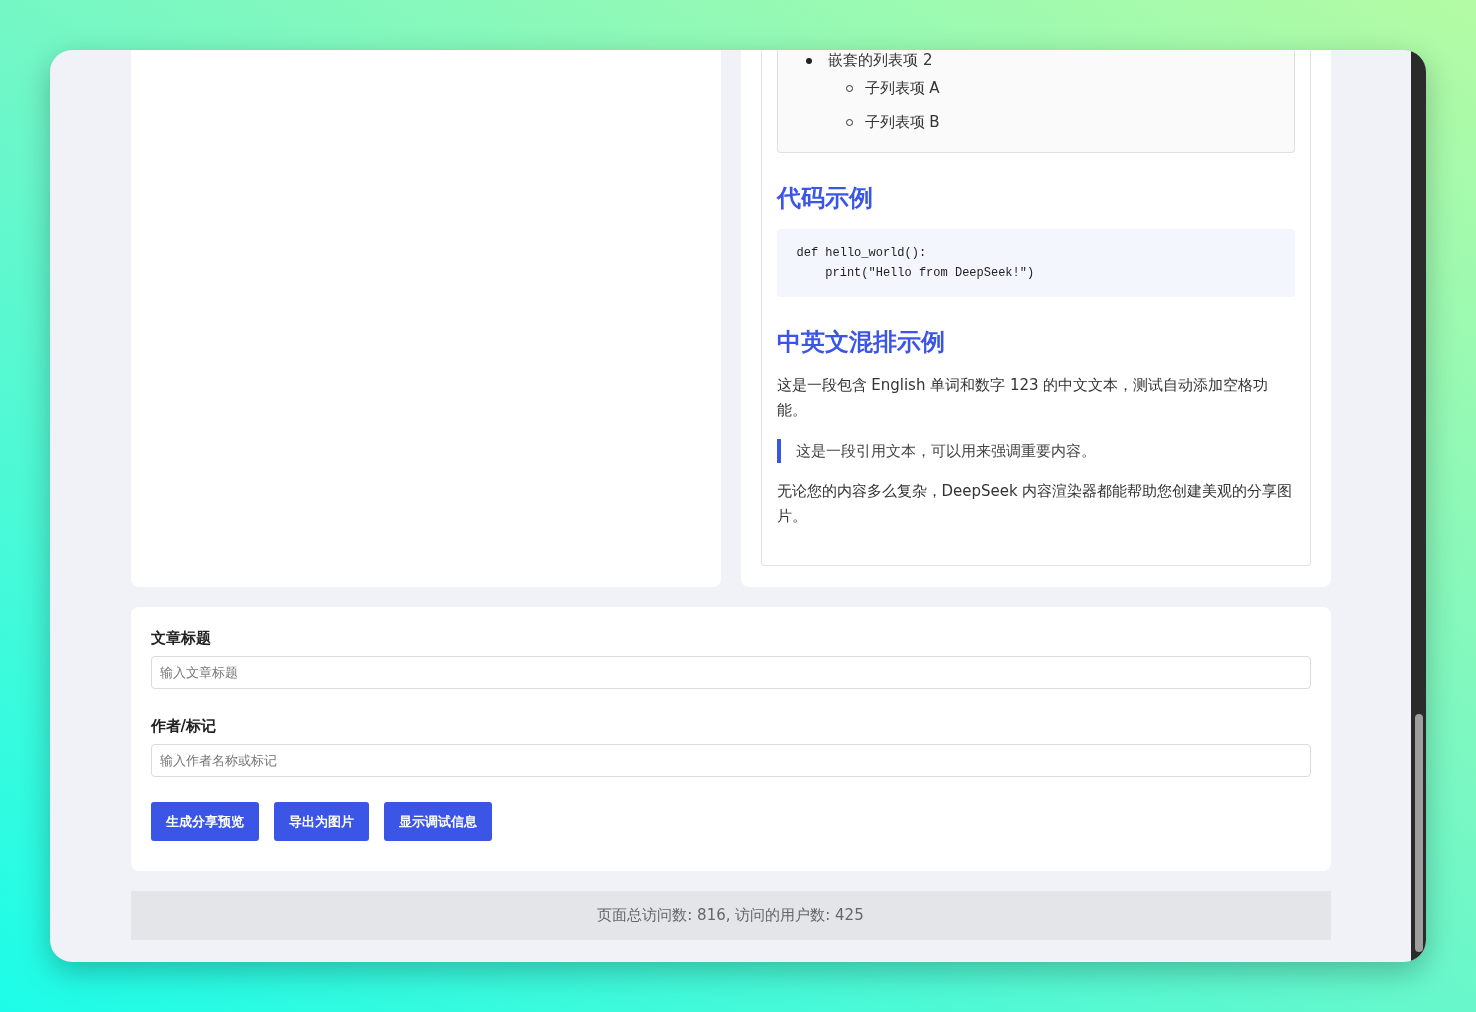  What do you see at coordinates (808, 60) in the screenshot?
I see `bullet-icon` at bounding box center [808, 60].